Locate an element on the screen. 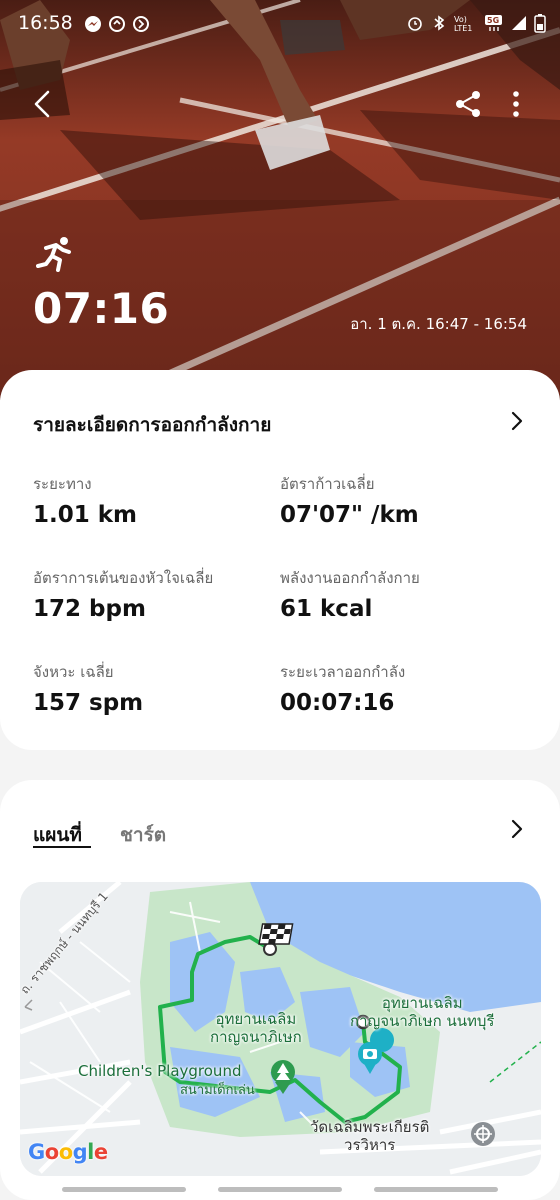  metric-label: อัตราการเต้นของหัวใจเฉลี่ย is located at coordinates (123, 578).